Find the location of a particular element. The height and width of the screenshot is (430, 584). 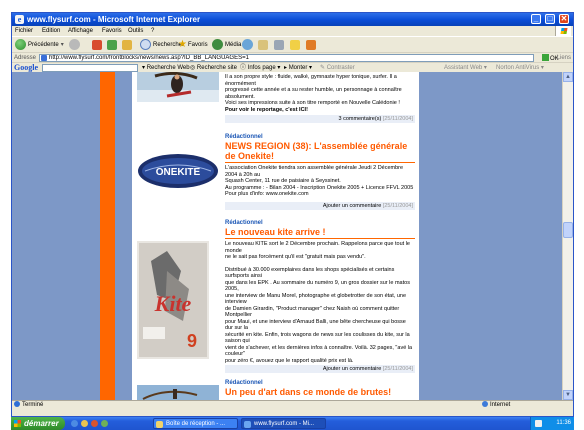

edit-icon is located at coordinates (295, 44).